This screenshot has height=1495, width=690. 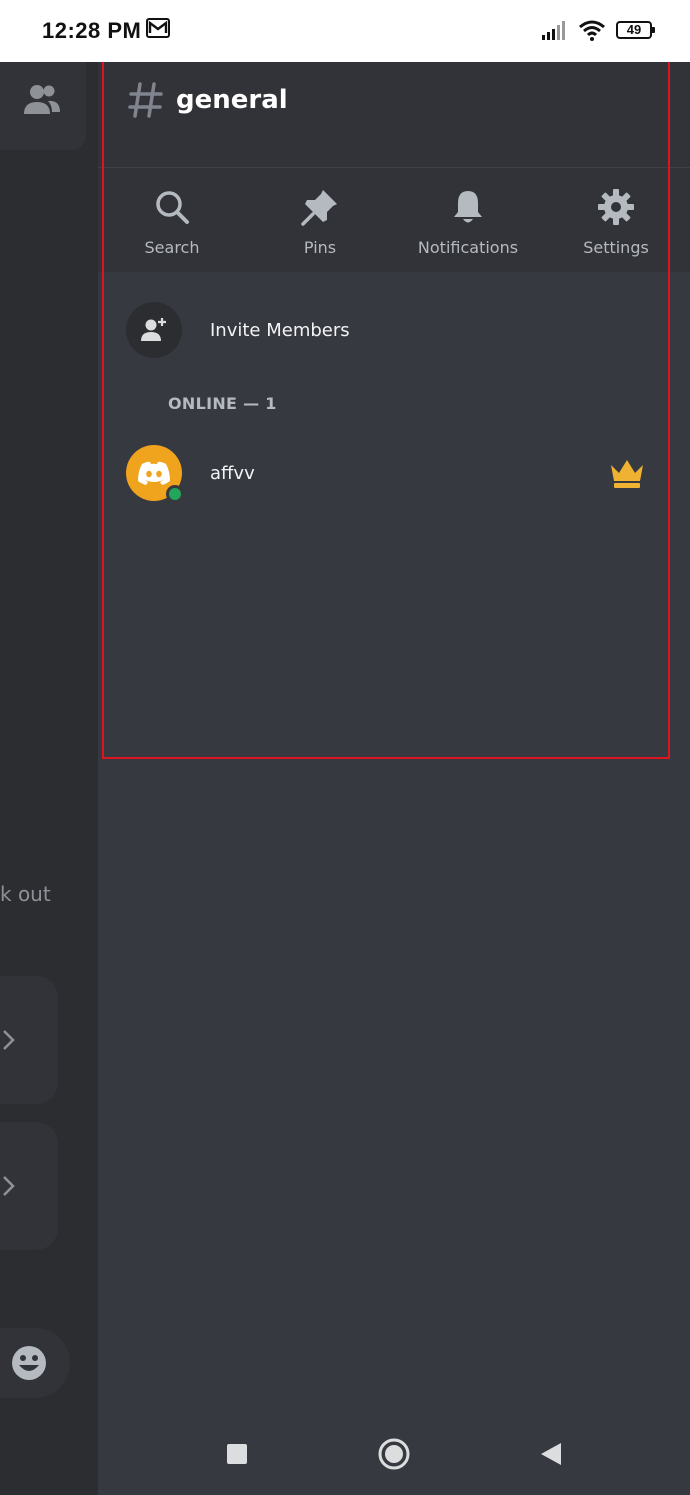 I want to click on avatar, so click(x=155, y=474).